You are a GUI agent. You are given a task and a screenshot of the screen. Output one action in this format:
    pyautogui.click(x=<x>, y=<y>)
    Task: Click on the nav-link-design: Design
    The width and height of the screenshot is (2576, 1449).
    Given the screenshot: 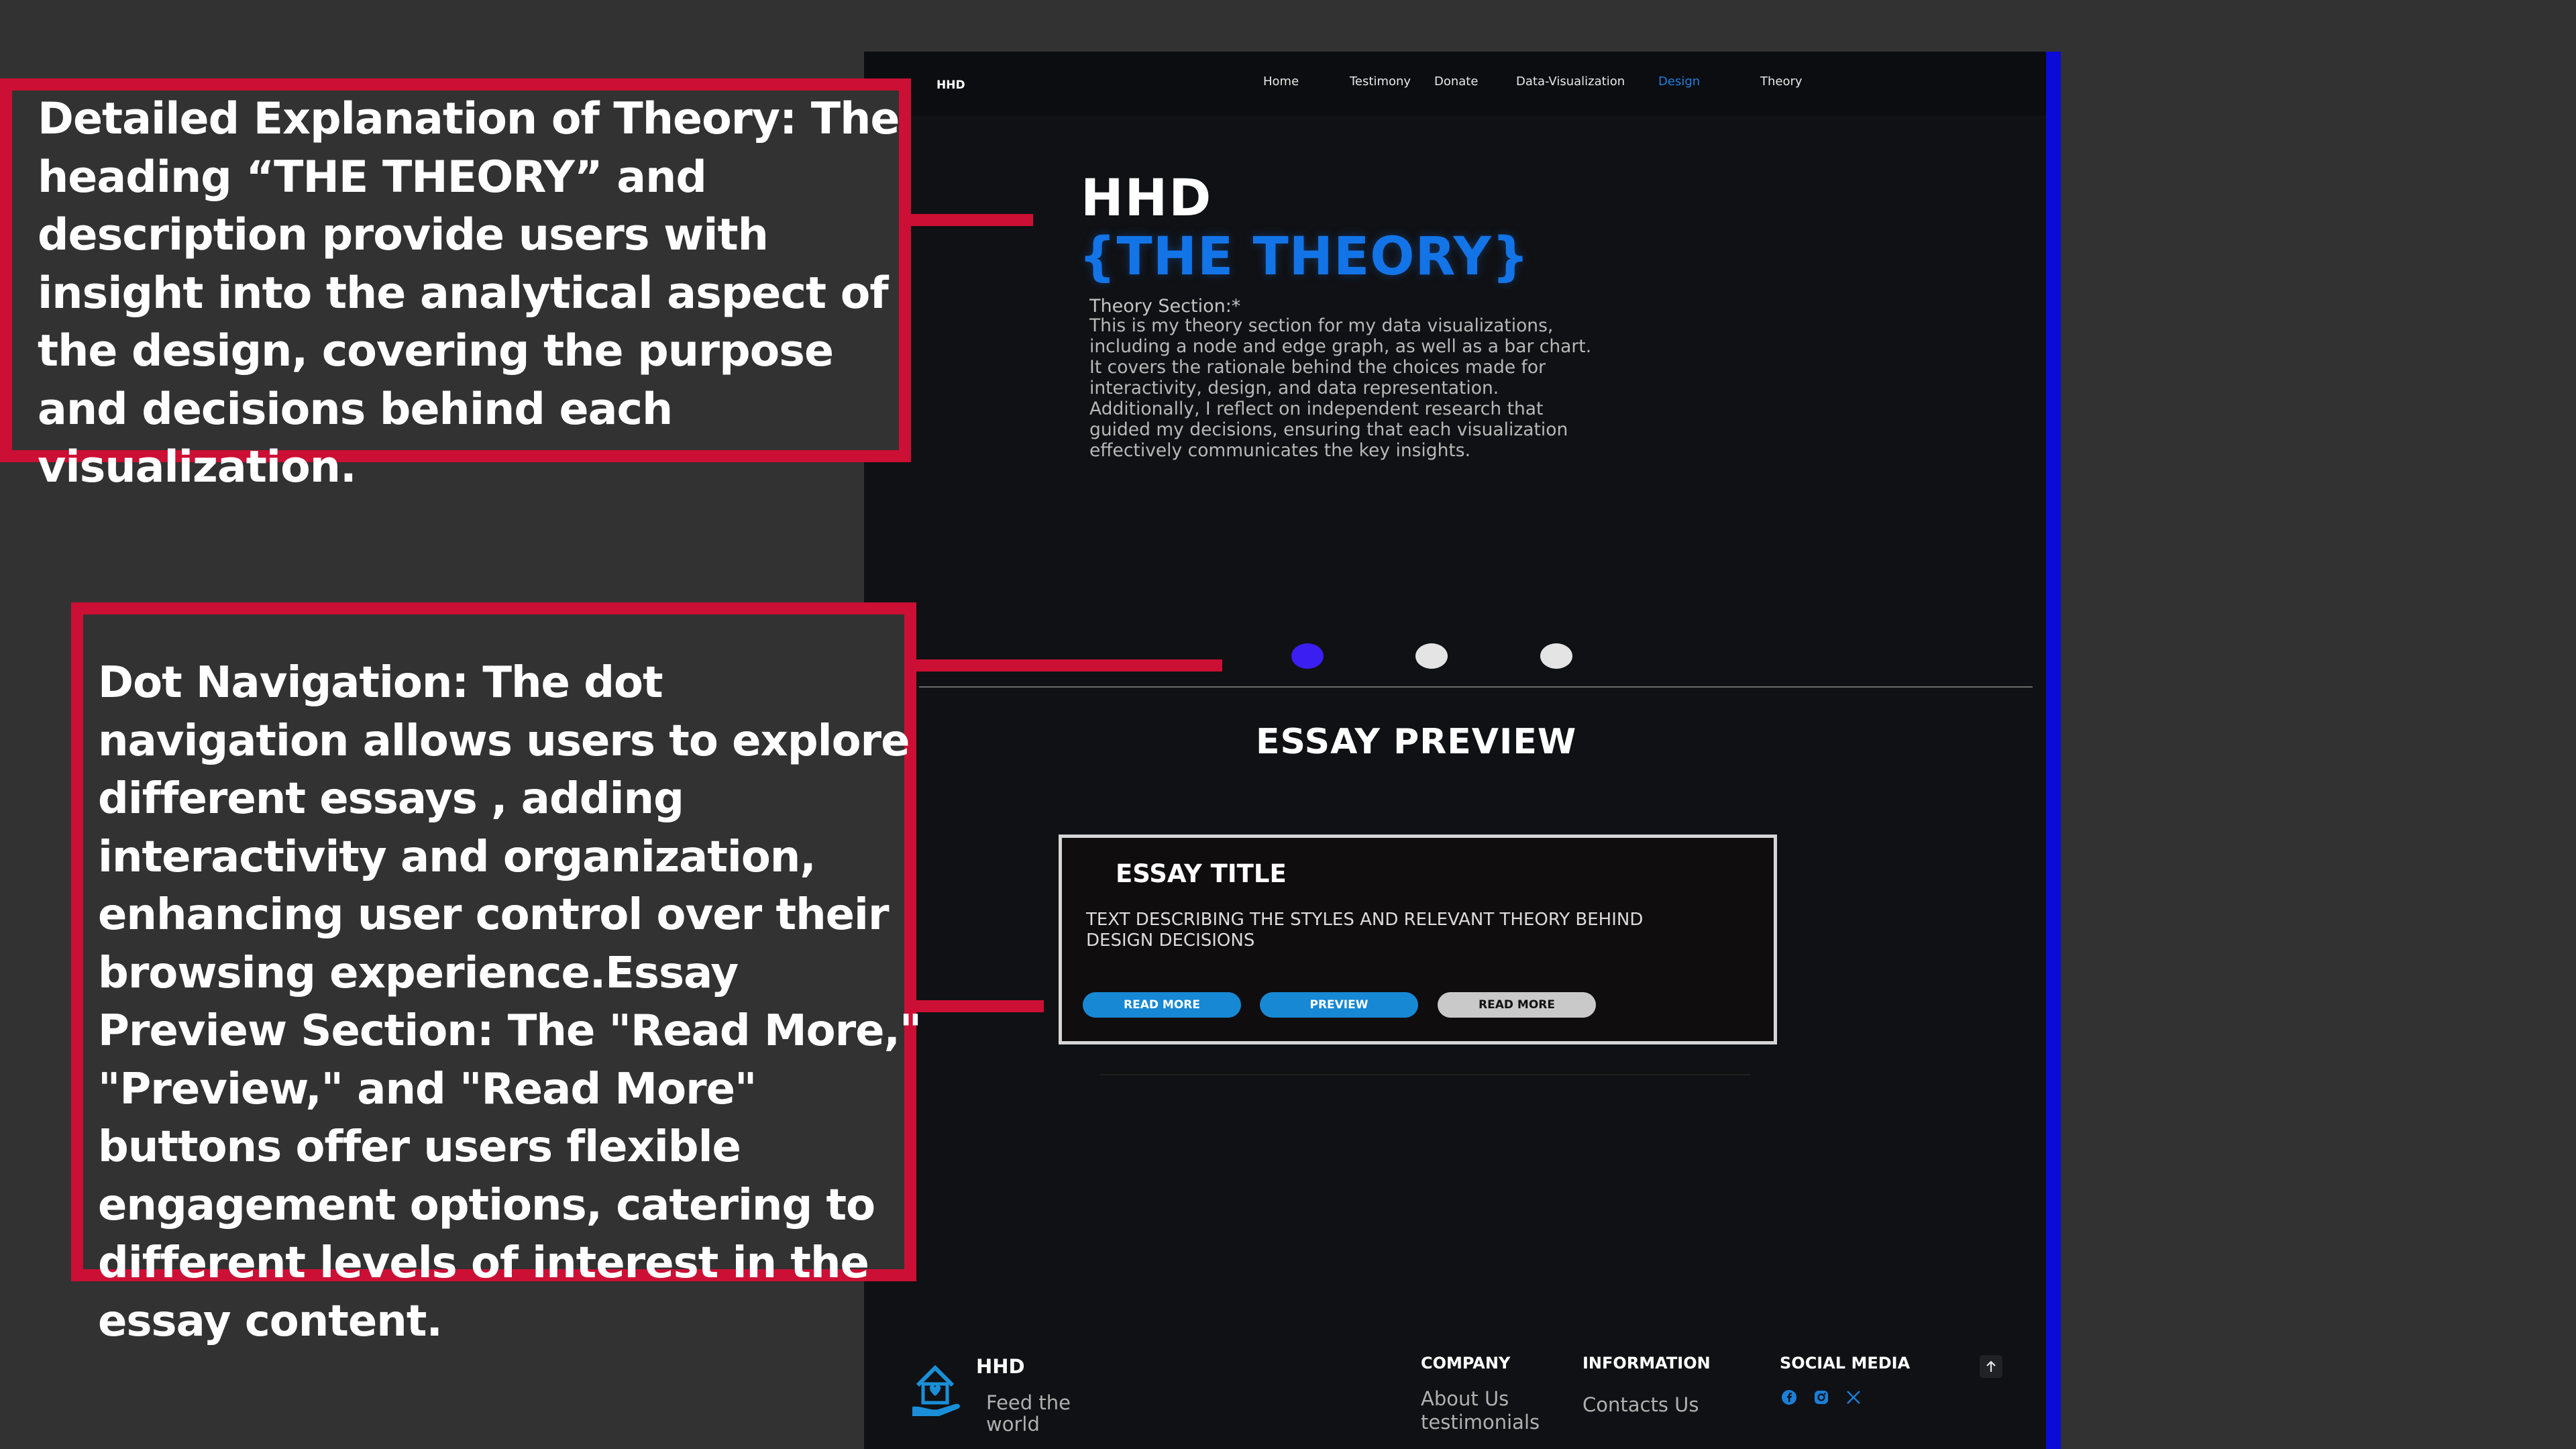 What is the action you would take?
    pyautogui.click(x=1679, y=81)
    